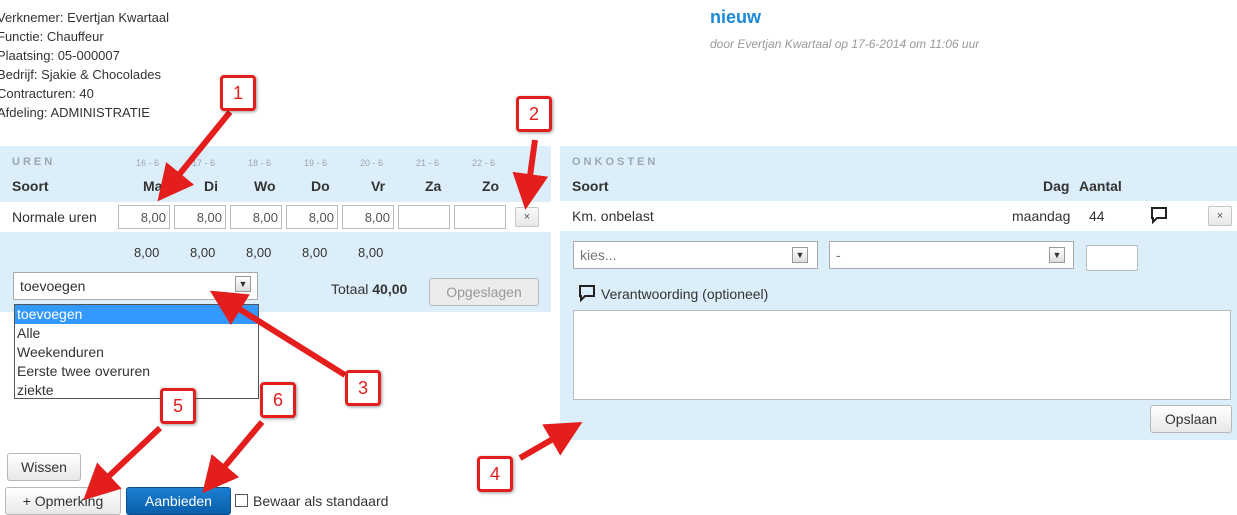  Describe the element at coordinates (484, 163) in the screenshot. I see `day-date: 22 - 6` at that location.